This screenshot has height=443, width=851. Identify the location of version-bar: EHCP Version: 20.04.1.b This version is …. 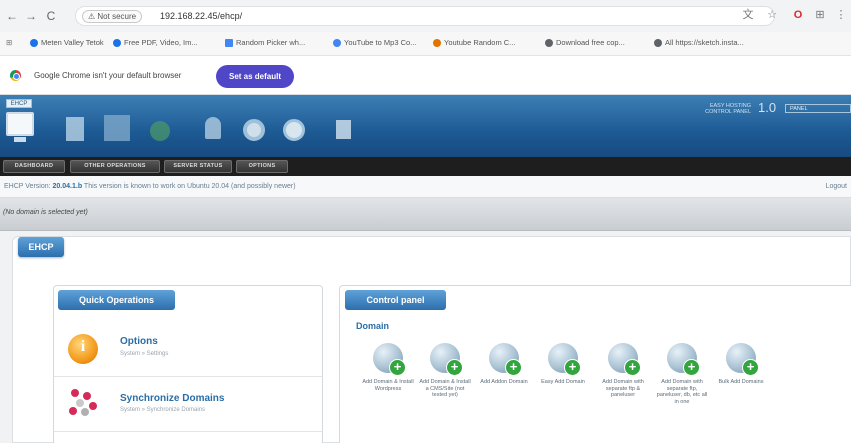
(425, 187).